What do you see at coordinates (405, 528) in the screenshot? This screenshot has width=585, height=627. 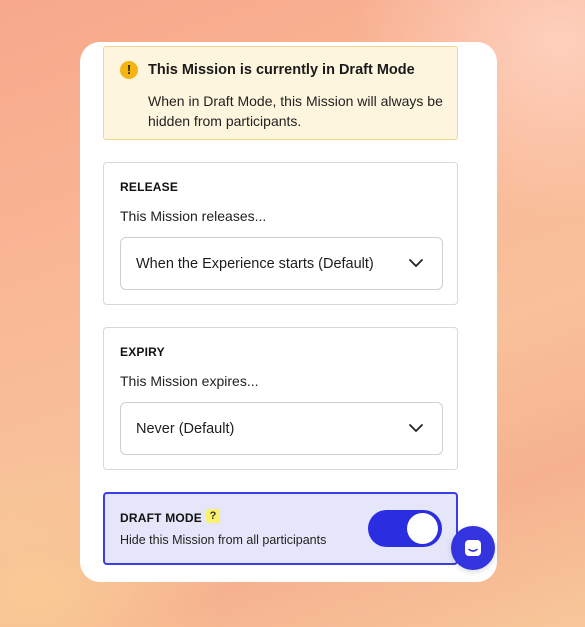 I see `draft-mode-toggle` at bounding box center [405, 528].